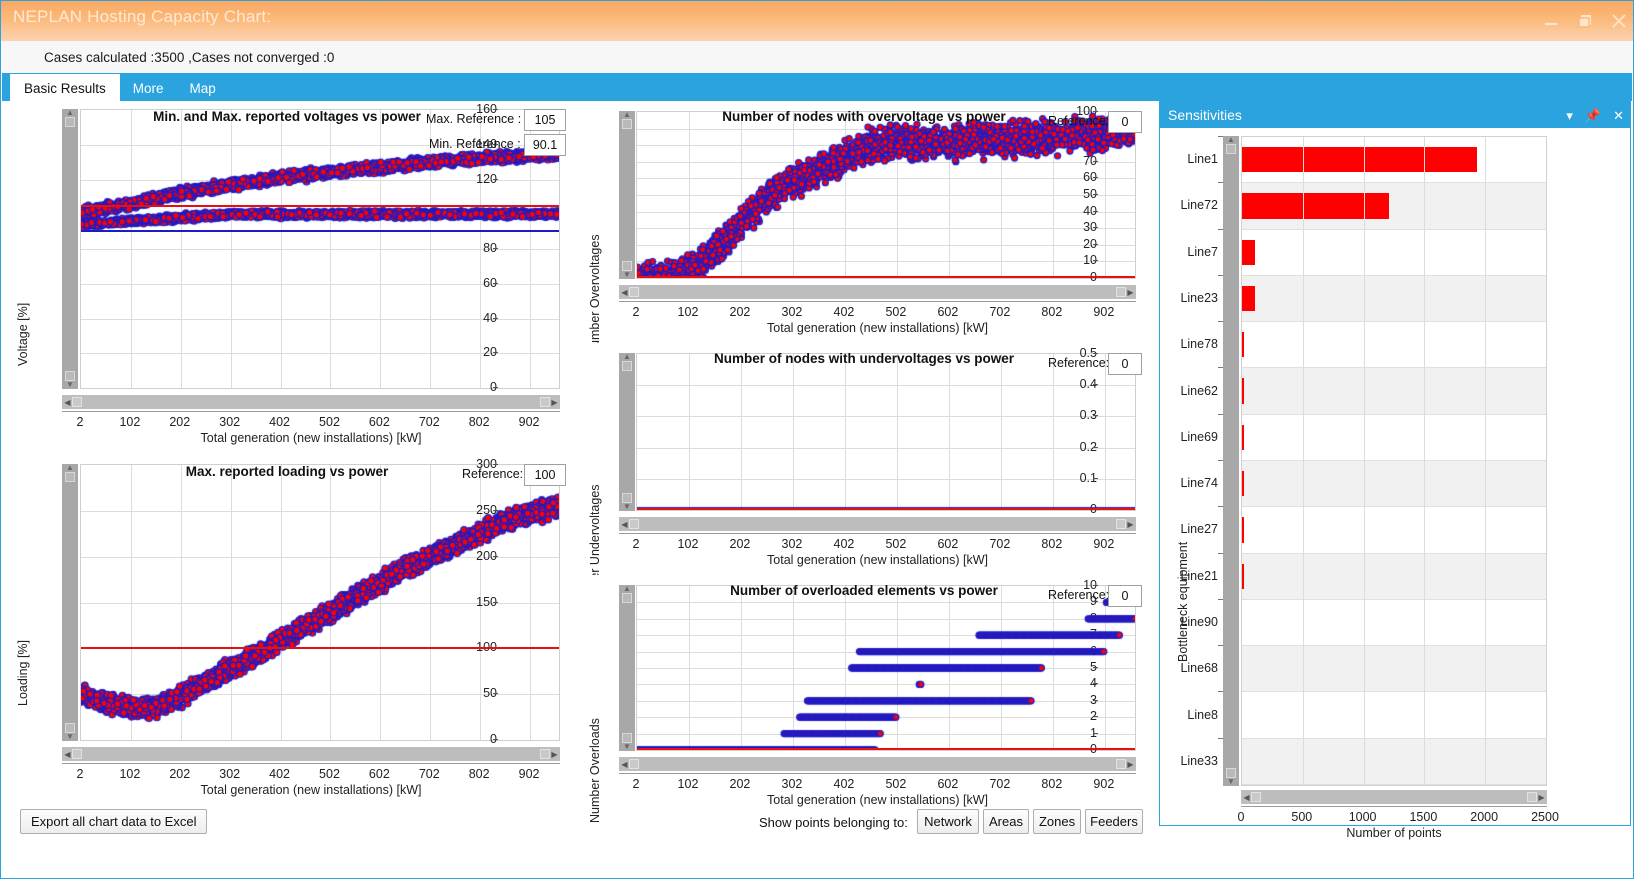  Describe the element at coordinates (627, 432) in the screenshot. I see `chart-undervoltage-vscrollbar: ▲ ▼` at that location.